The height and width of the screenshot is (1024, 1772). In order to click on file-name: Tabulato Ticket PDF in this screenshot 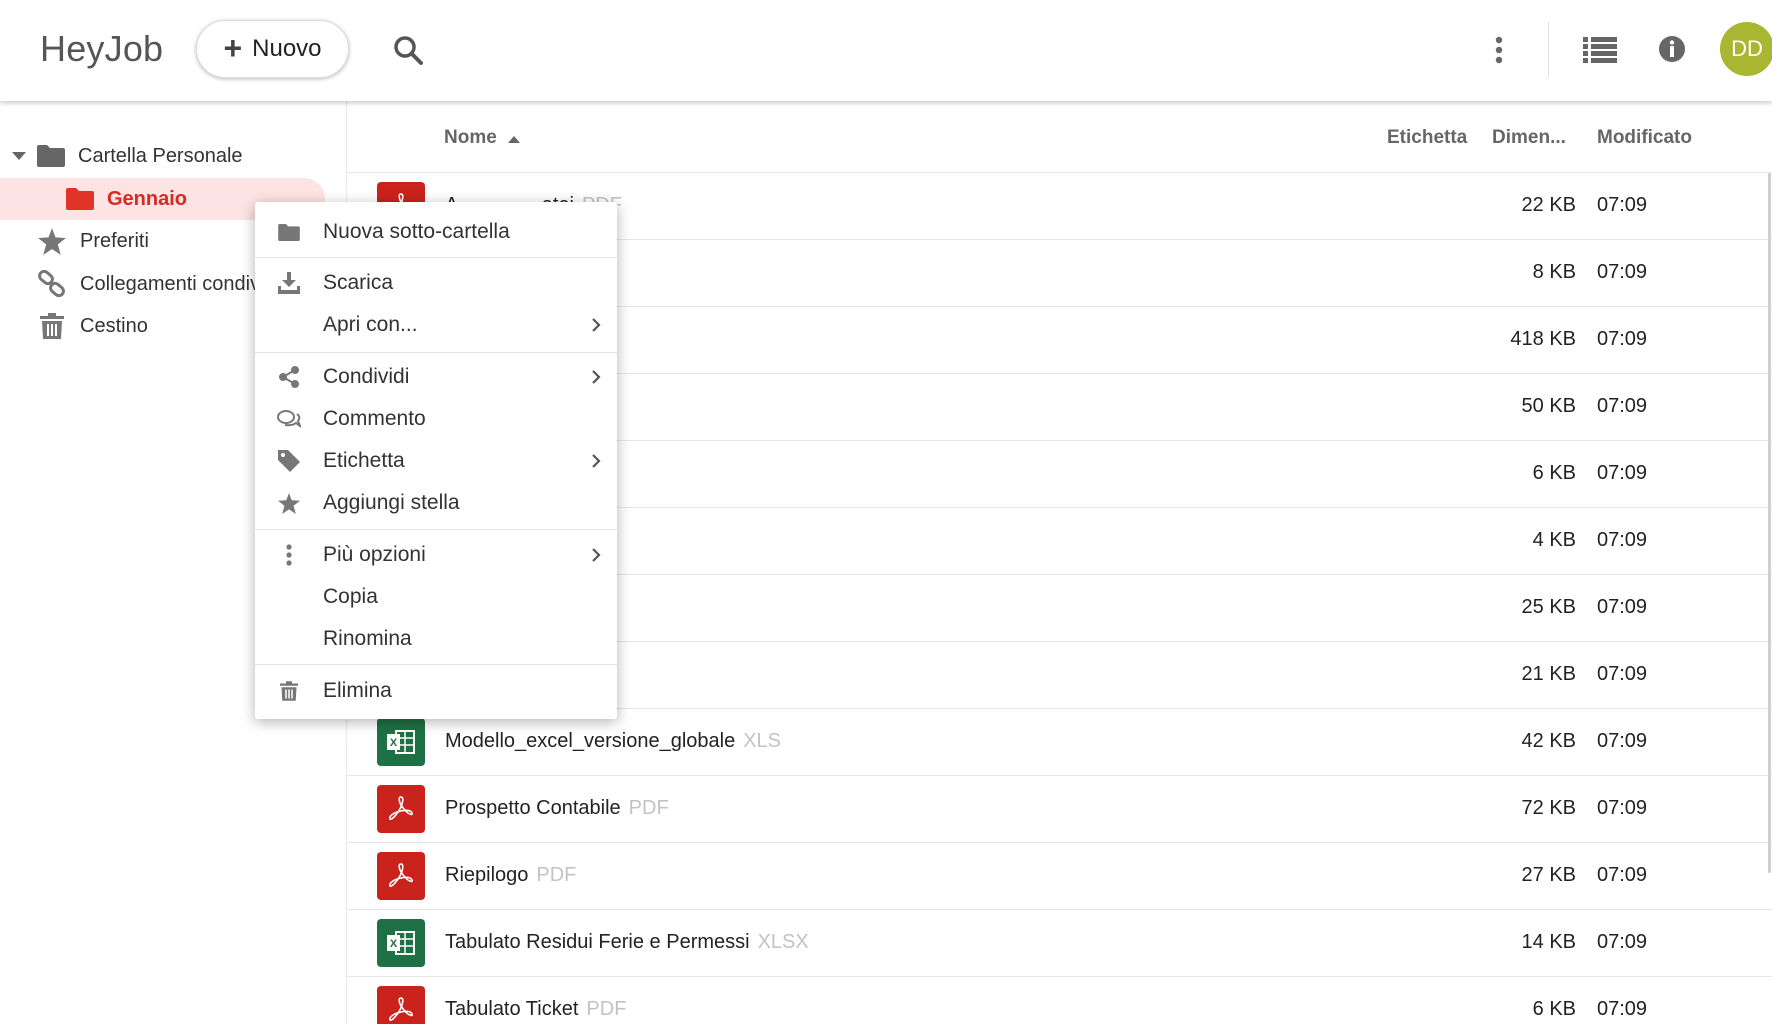, I will do `click(535, 1009)`.